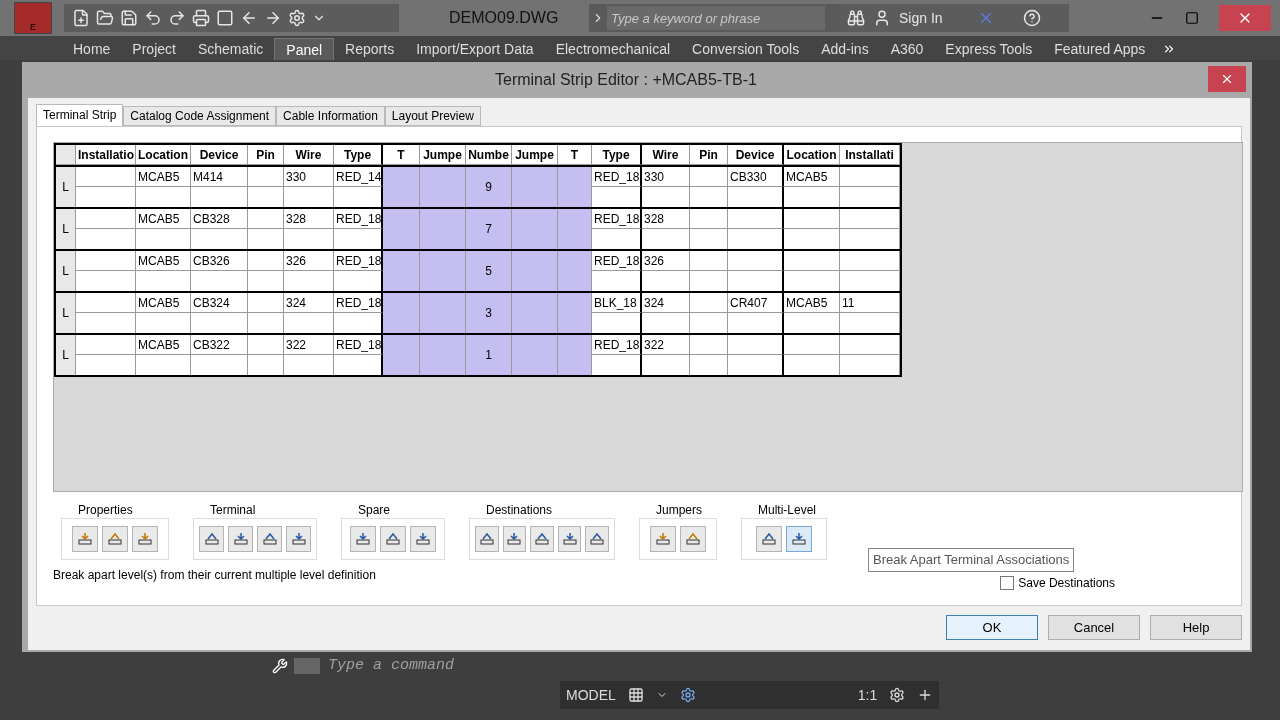 The width and height of the screenshot is (1280, 720). Describe the element at coordinates (613, 49) in the screenshot. I see `ribbon-tab: Electromechanical` at that location.